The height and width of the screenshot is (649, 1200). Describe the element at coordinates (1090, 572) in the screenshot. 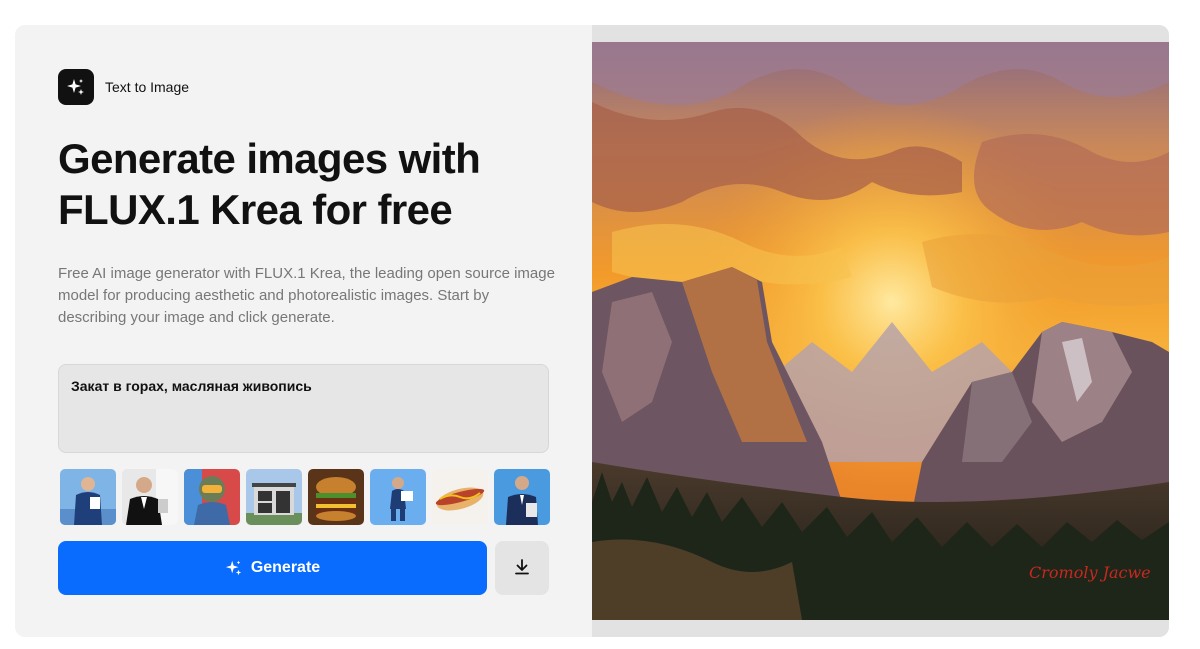

I see `painting-signature: Cromoly Jacwe` at that location.